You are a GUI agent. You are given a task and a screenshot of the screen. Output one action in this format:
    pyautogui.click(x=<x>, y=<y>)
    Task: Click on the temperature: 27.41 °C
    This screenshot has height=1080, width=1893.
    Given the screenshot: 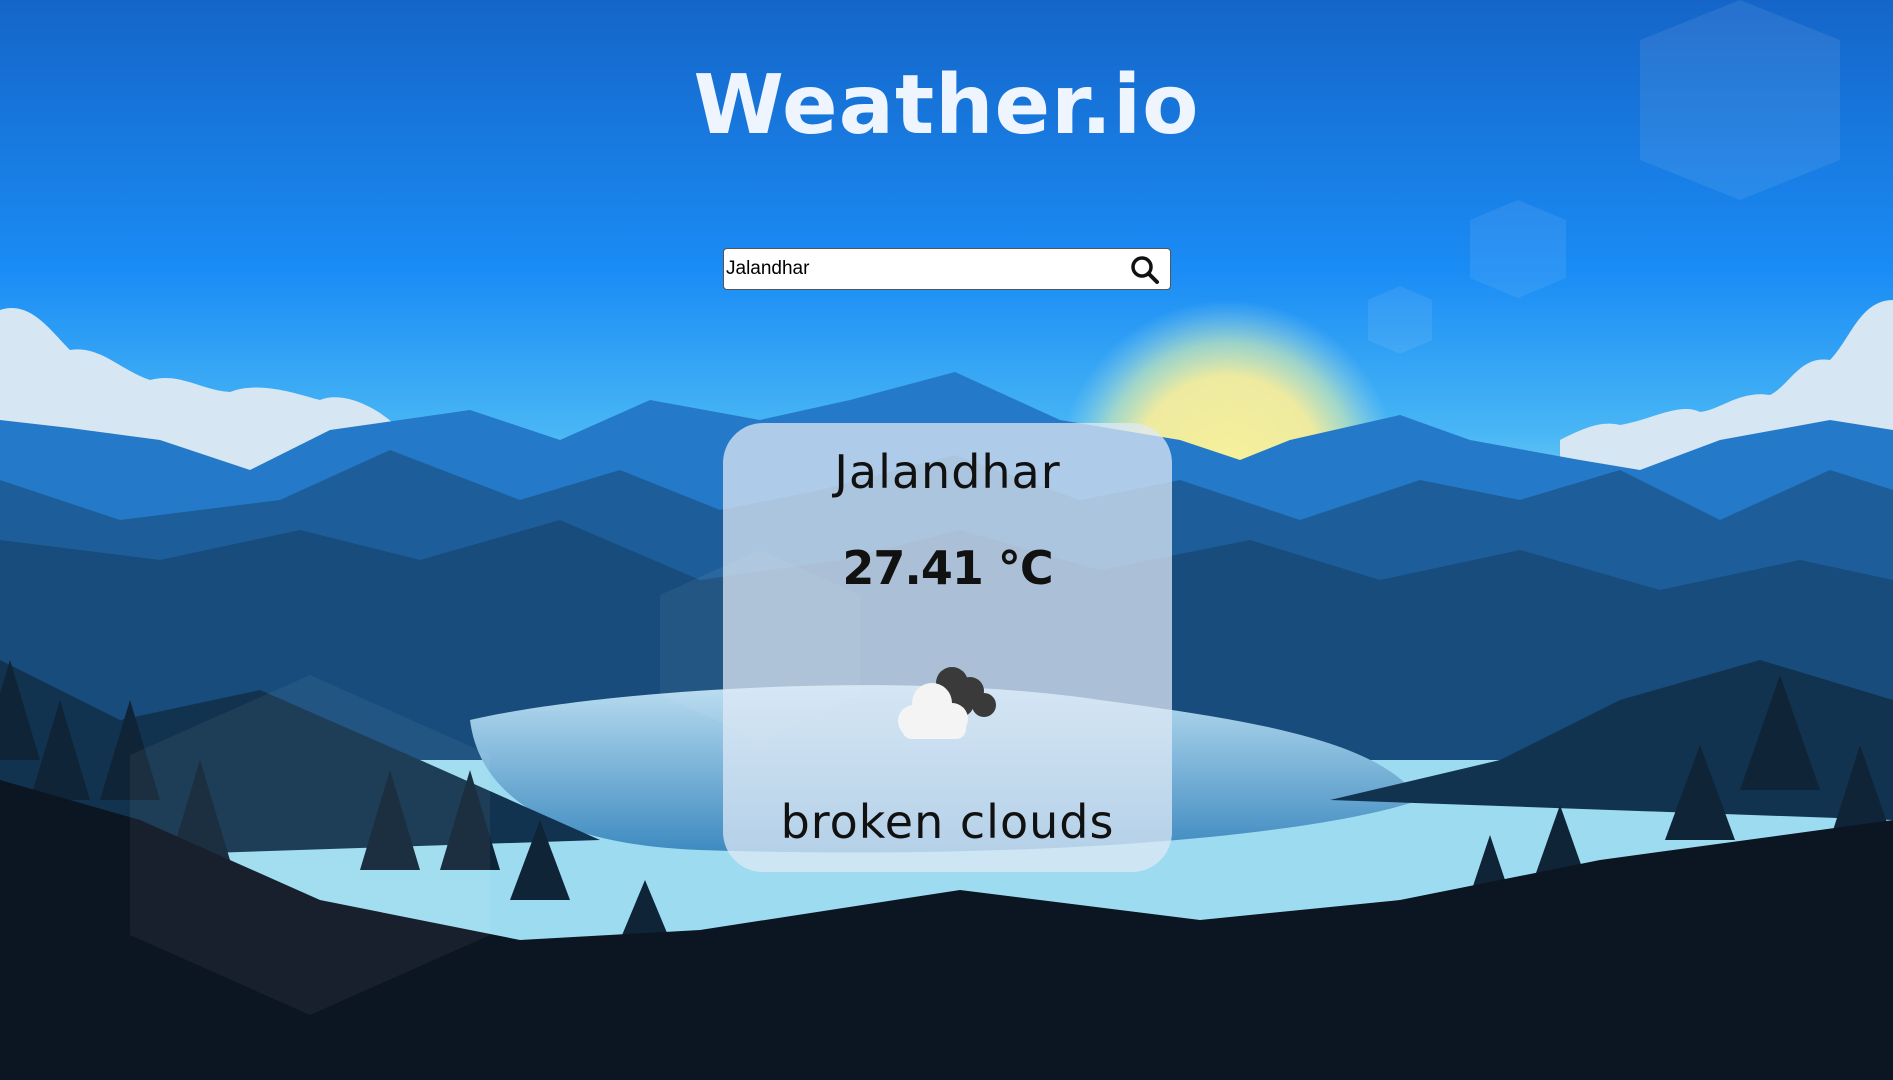 What is the action you would take?
    pyautogui.click(x=947, y=568)
    